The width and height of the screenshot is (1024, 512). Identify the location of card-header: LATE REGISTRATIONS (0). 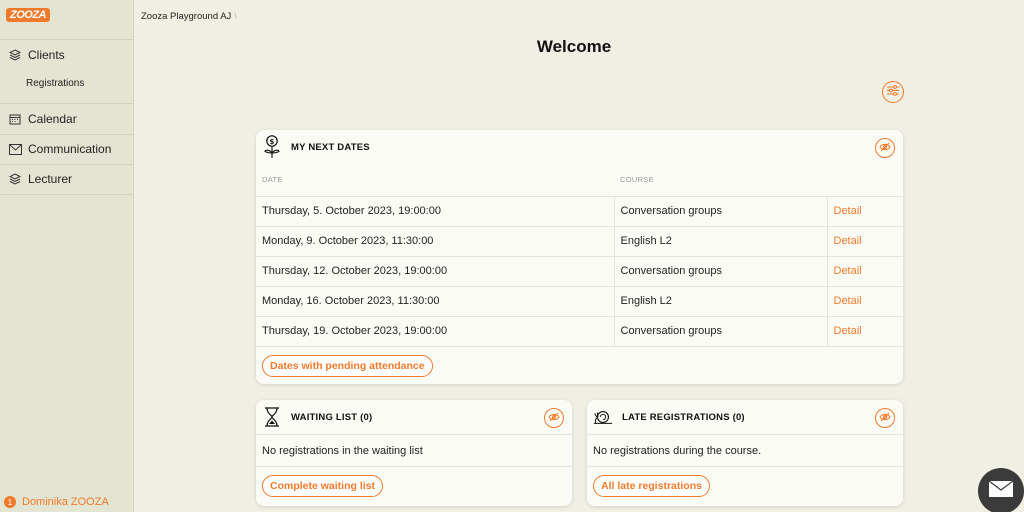
(745, 417).